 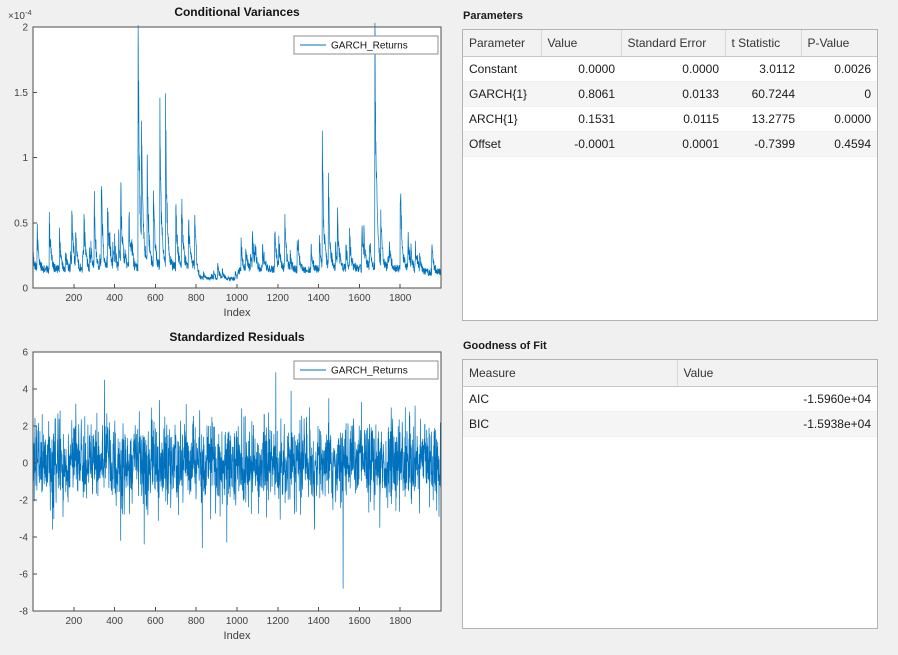 I want to click on y-tick-label: -8, so click(x=23, y=612).